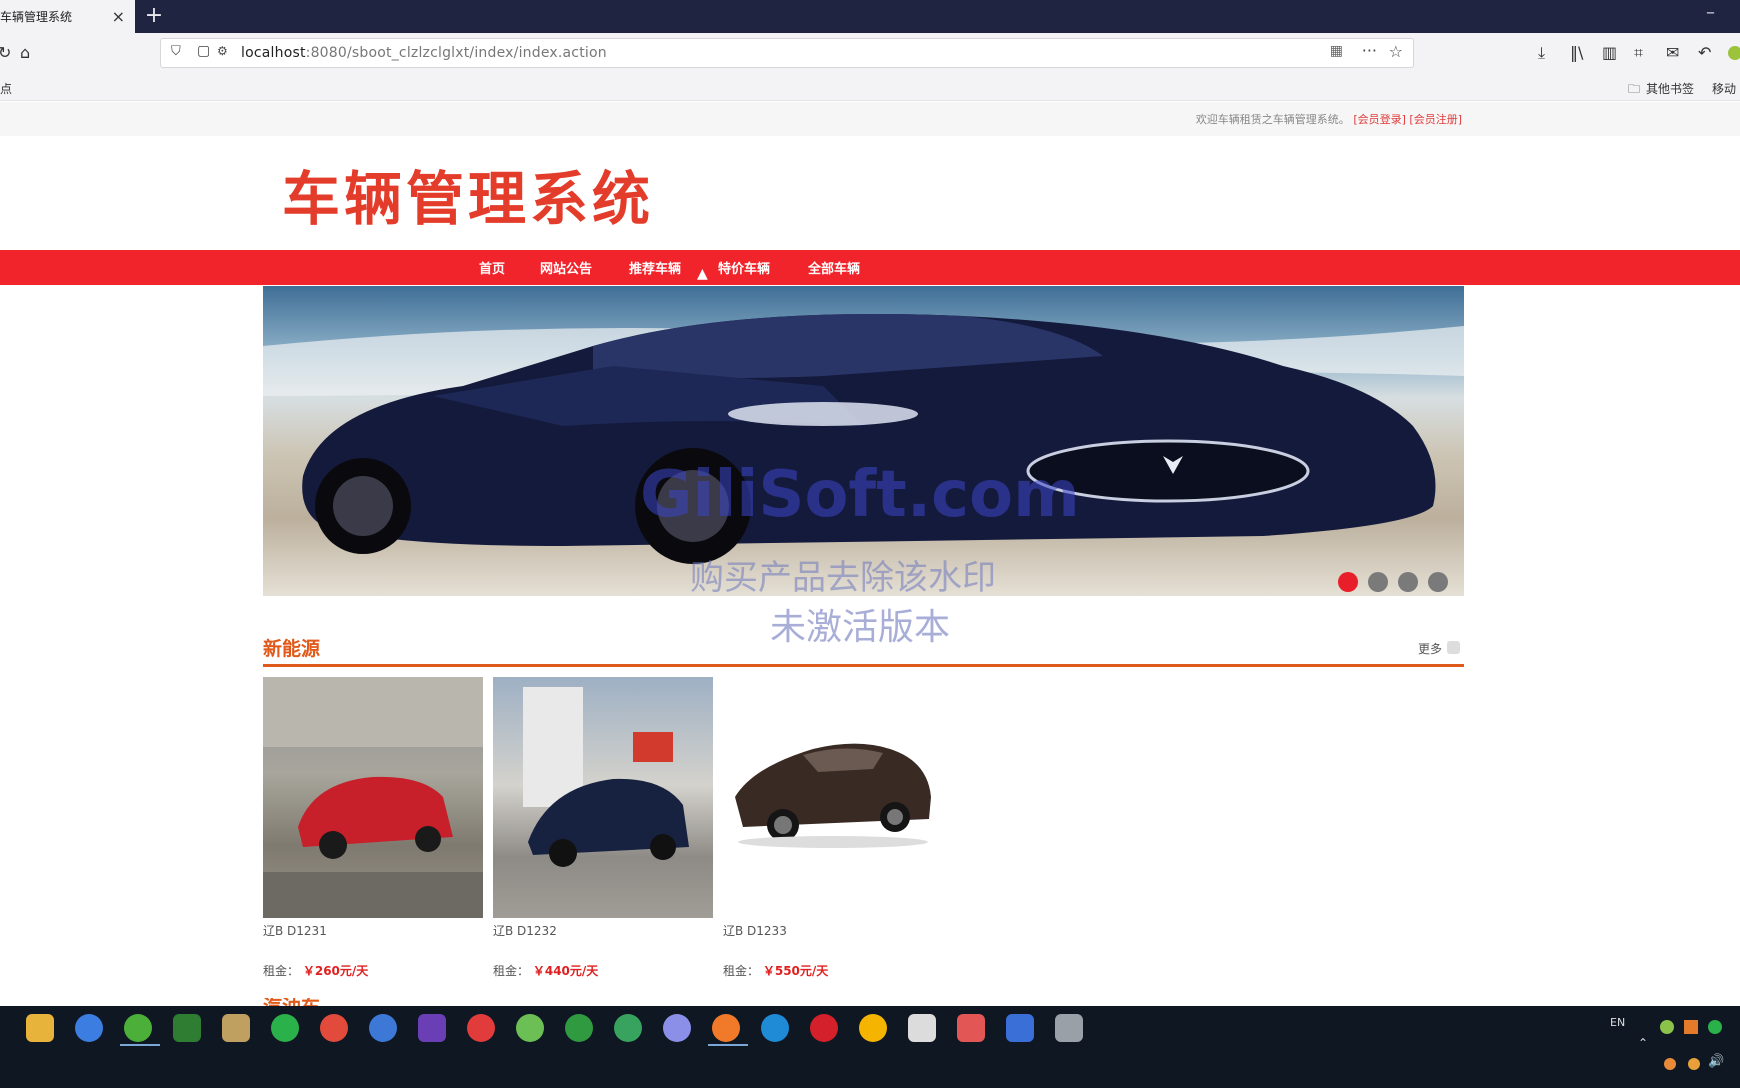  What do you see at coordinates (468, 194) in the screenshot?
I see `site-logo: 车辆管理系统` at bounding box center [468, 194].